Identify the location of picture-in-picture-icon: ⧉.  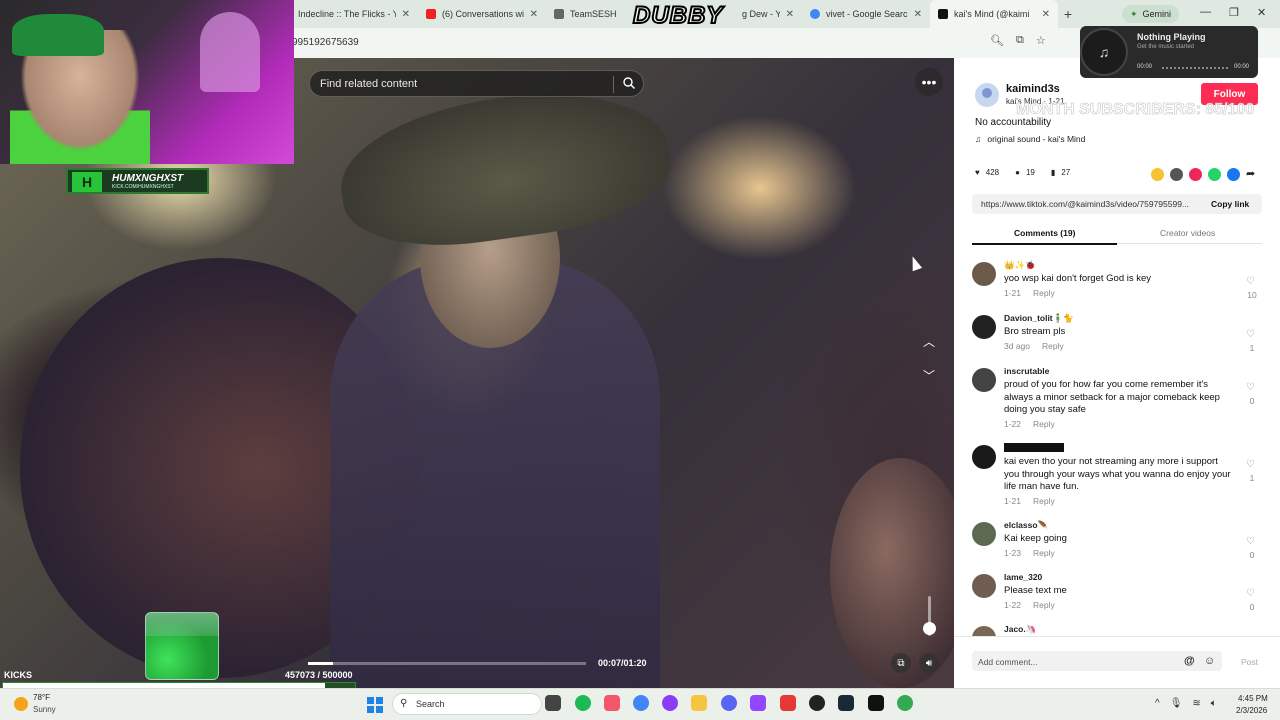
(901, 663).